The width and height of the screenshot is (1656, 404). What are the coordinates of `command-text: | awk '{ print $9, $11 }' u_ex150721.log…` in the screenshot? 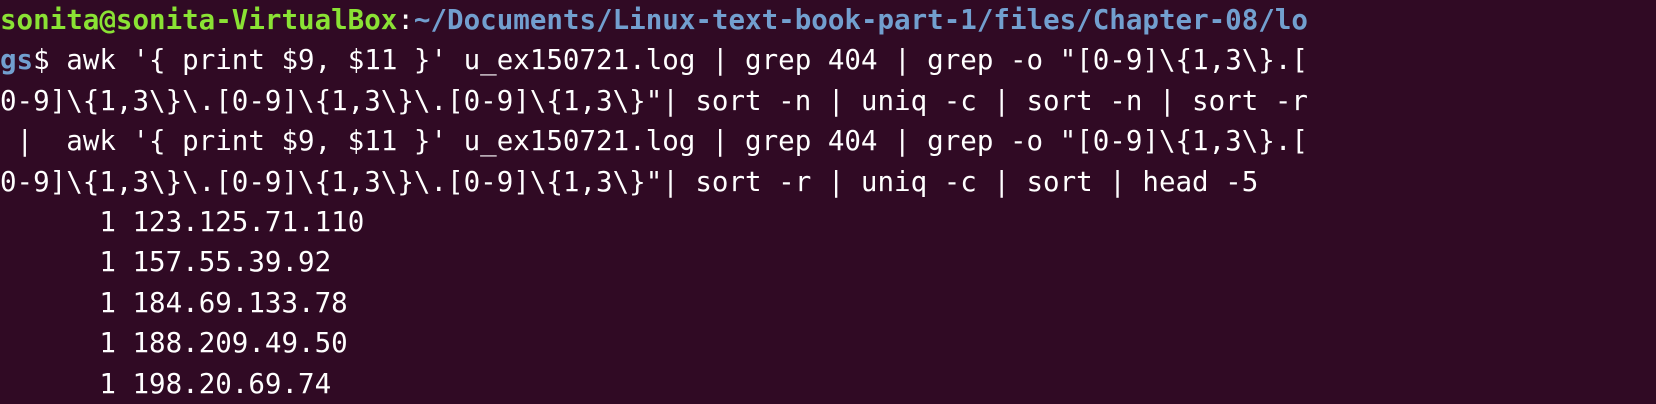 It's located at (654, 141).